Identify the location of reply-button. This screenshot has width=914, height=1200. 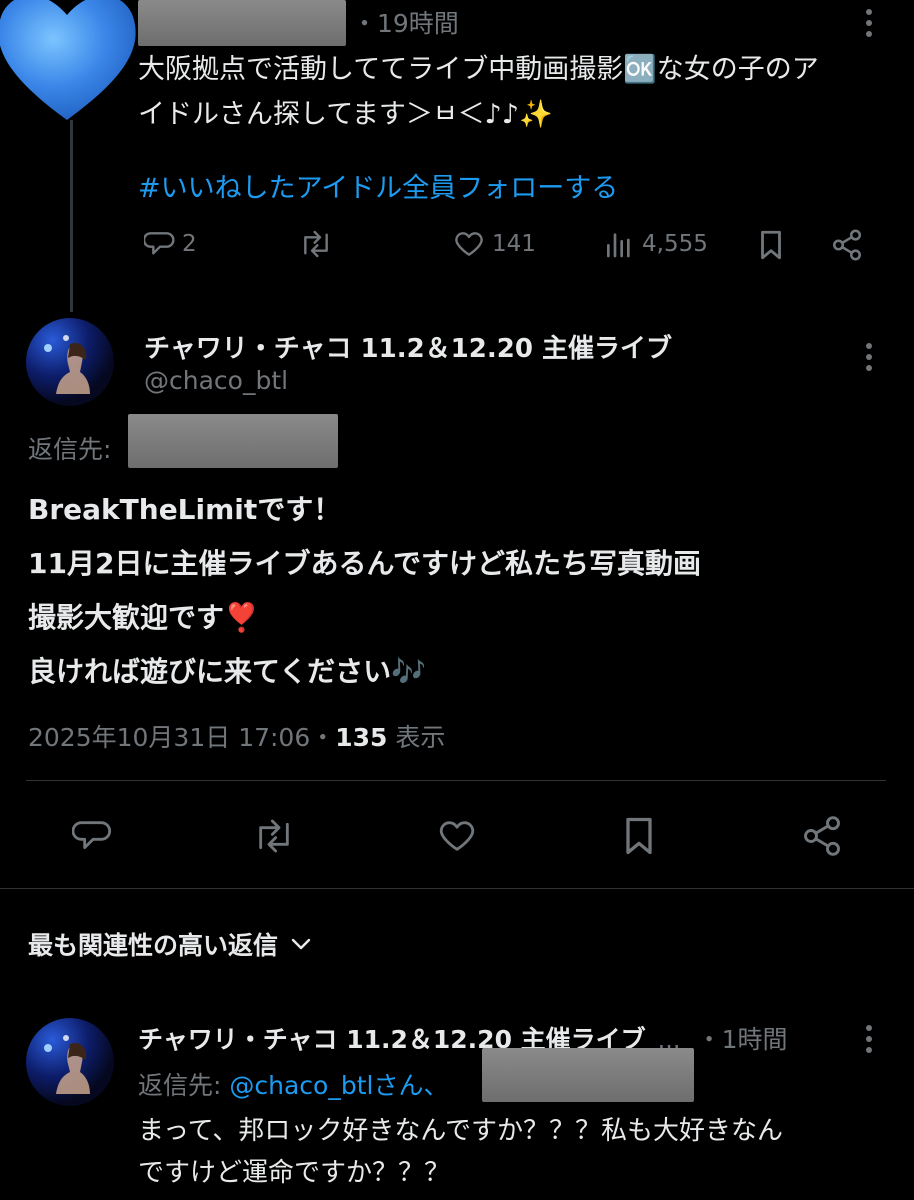
(93, 836).